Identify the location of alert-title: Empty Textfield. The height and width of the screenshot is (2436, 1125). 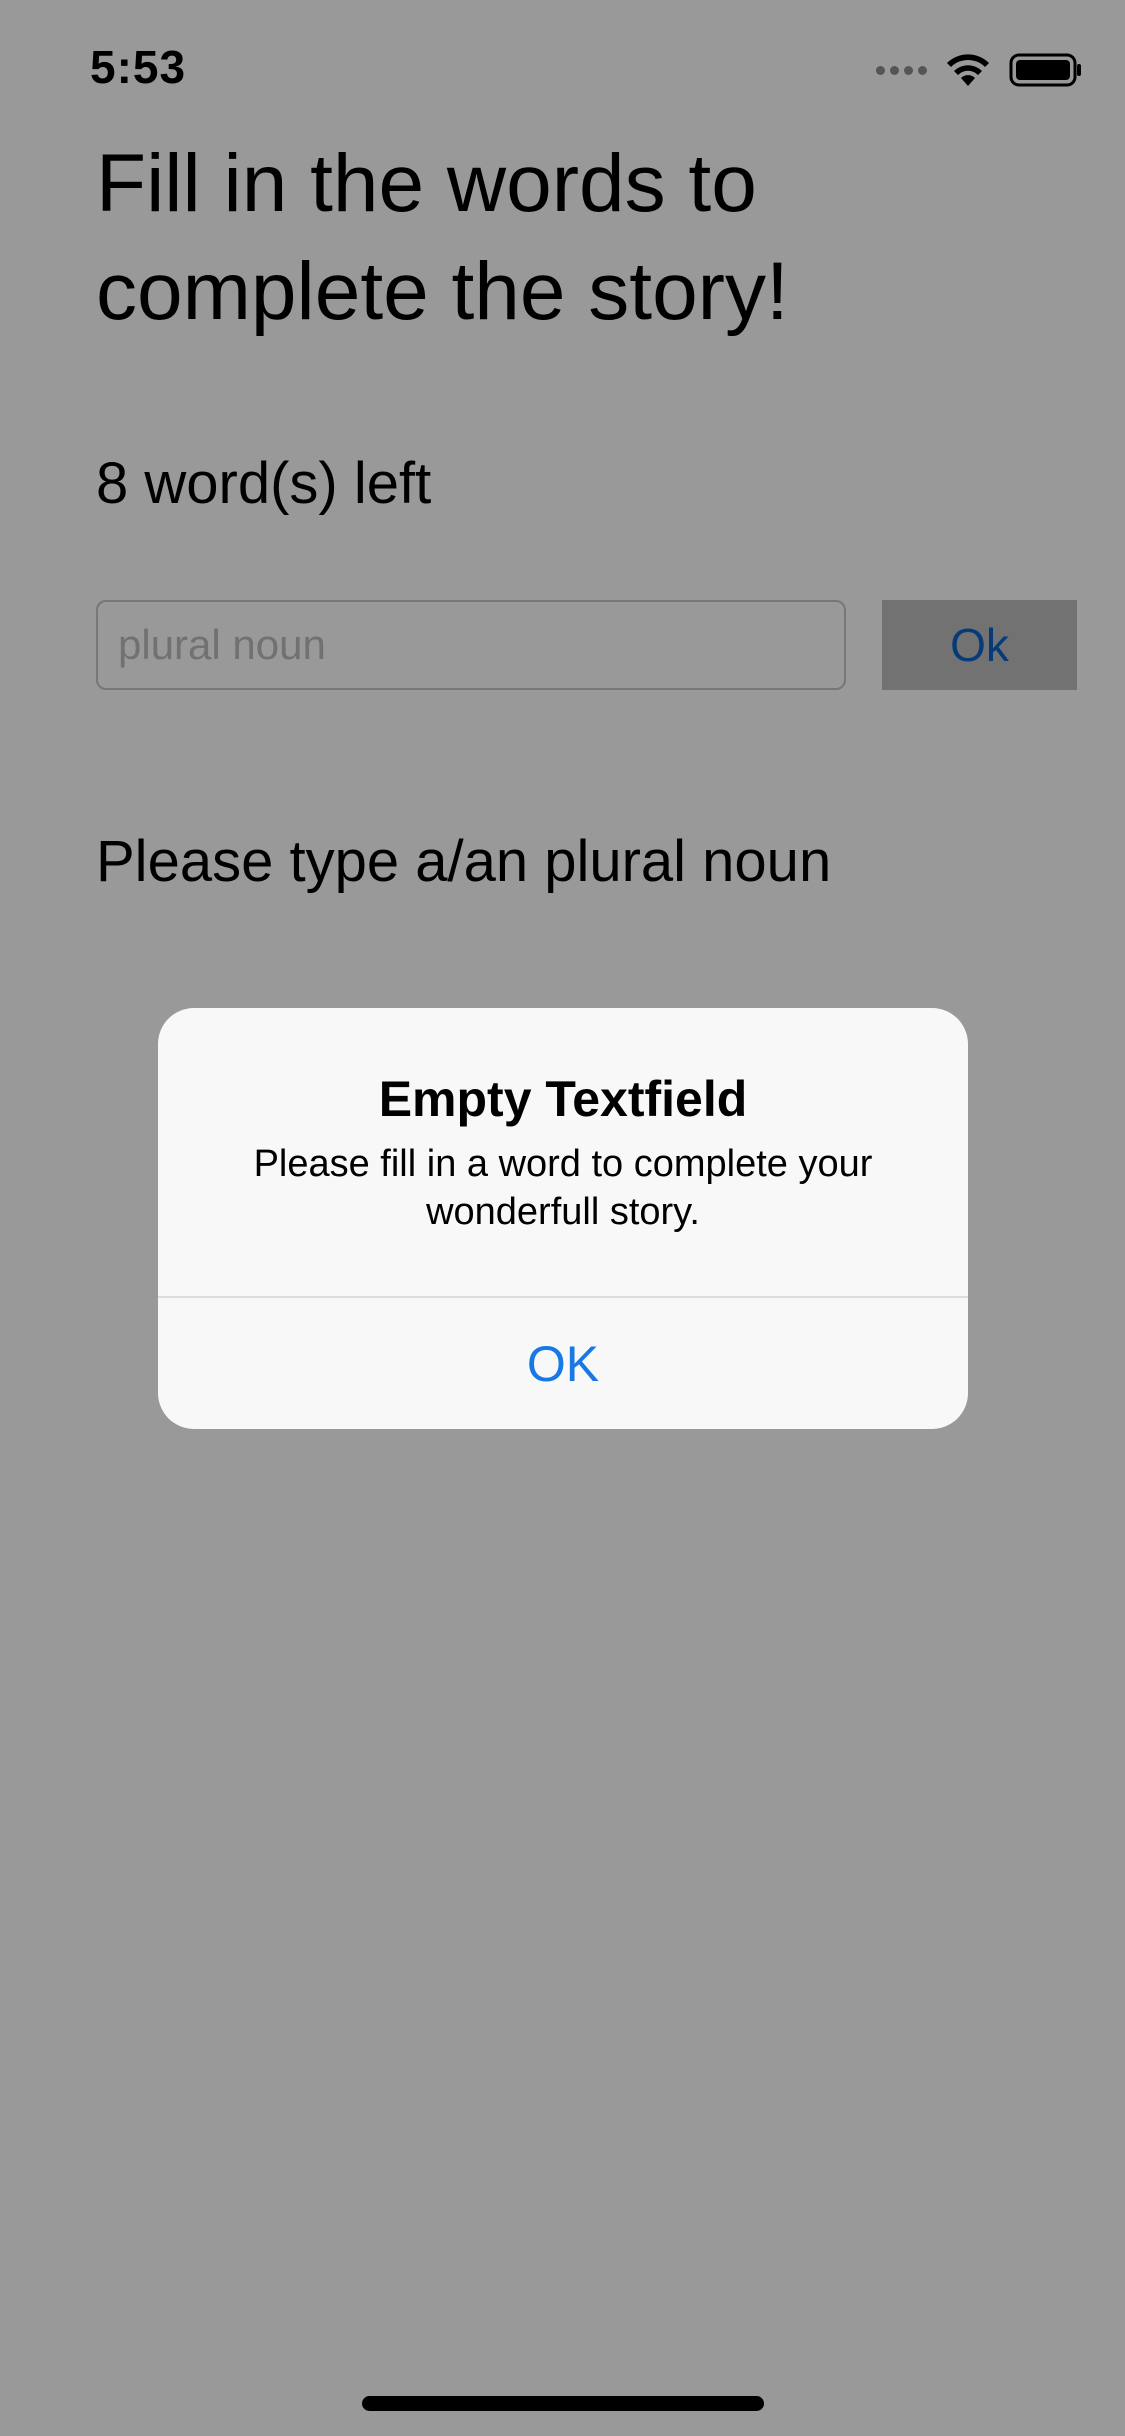
(563, 1099).